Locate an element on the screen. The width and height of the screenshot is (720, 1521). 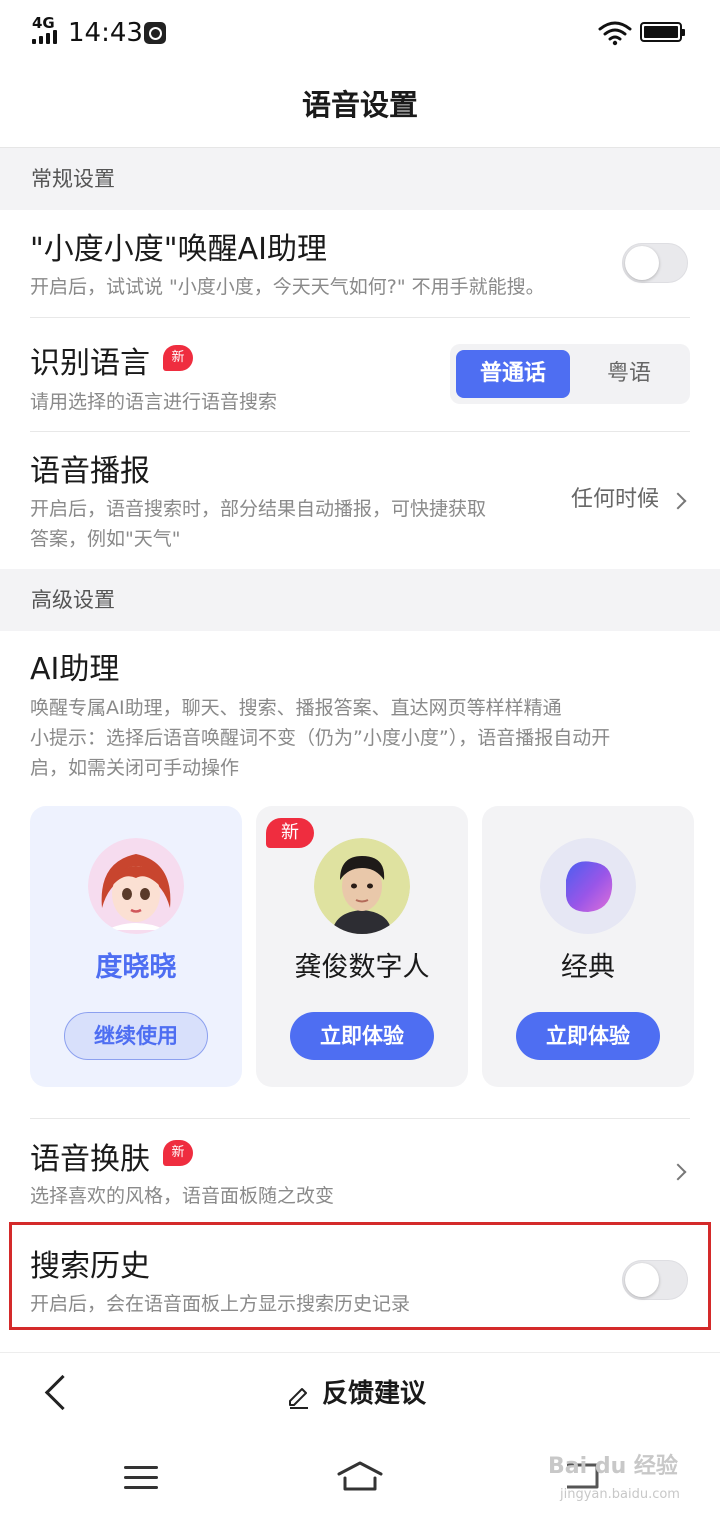
edit-icon is located at coordinates (298, 1398).